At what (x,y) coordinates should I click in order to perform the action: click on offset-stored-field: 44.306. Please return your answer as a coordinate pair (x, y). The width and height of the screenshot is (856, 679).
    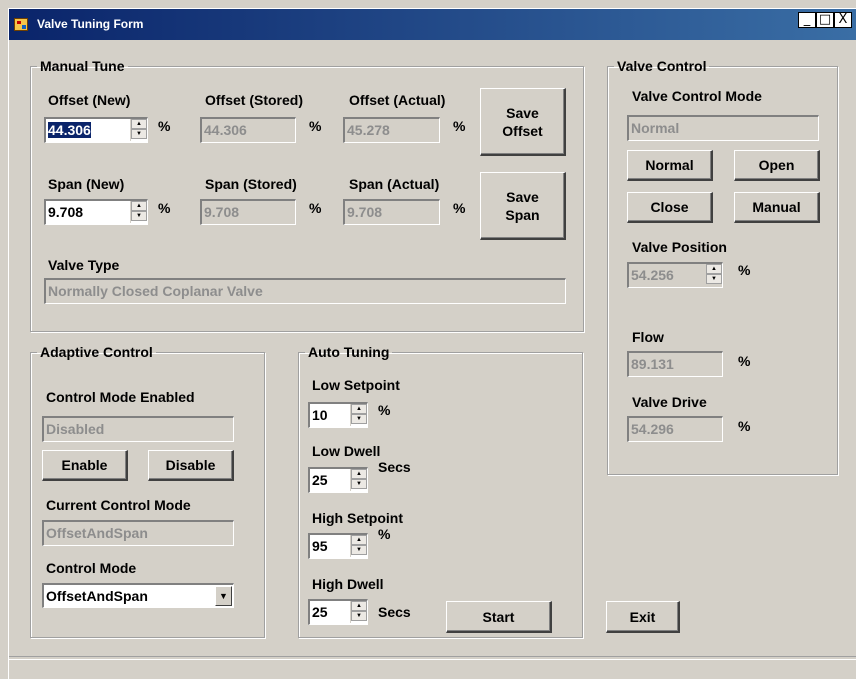
    Looking at the image, I should click on (248, 130).